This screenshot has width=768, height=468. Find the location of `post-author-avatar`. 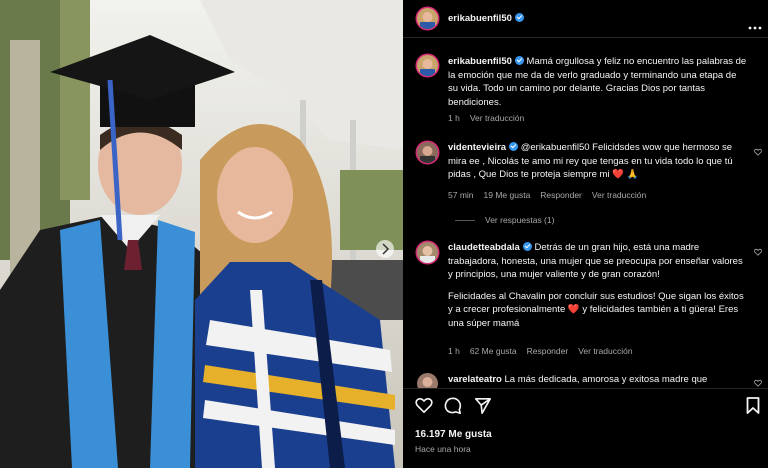

post-author-avatar is located at coordinates (427, 18).